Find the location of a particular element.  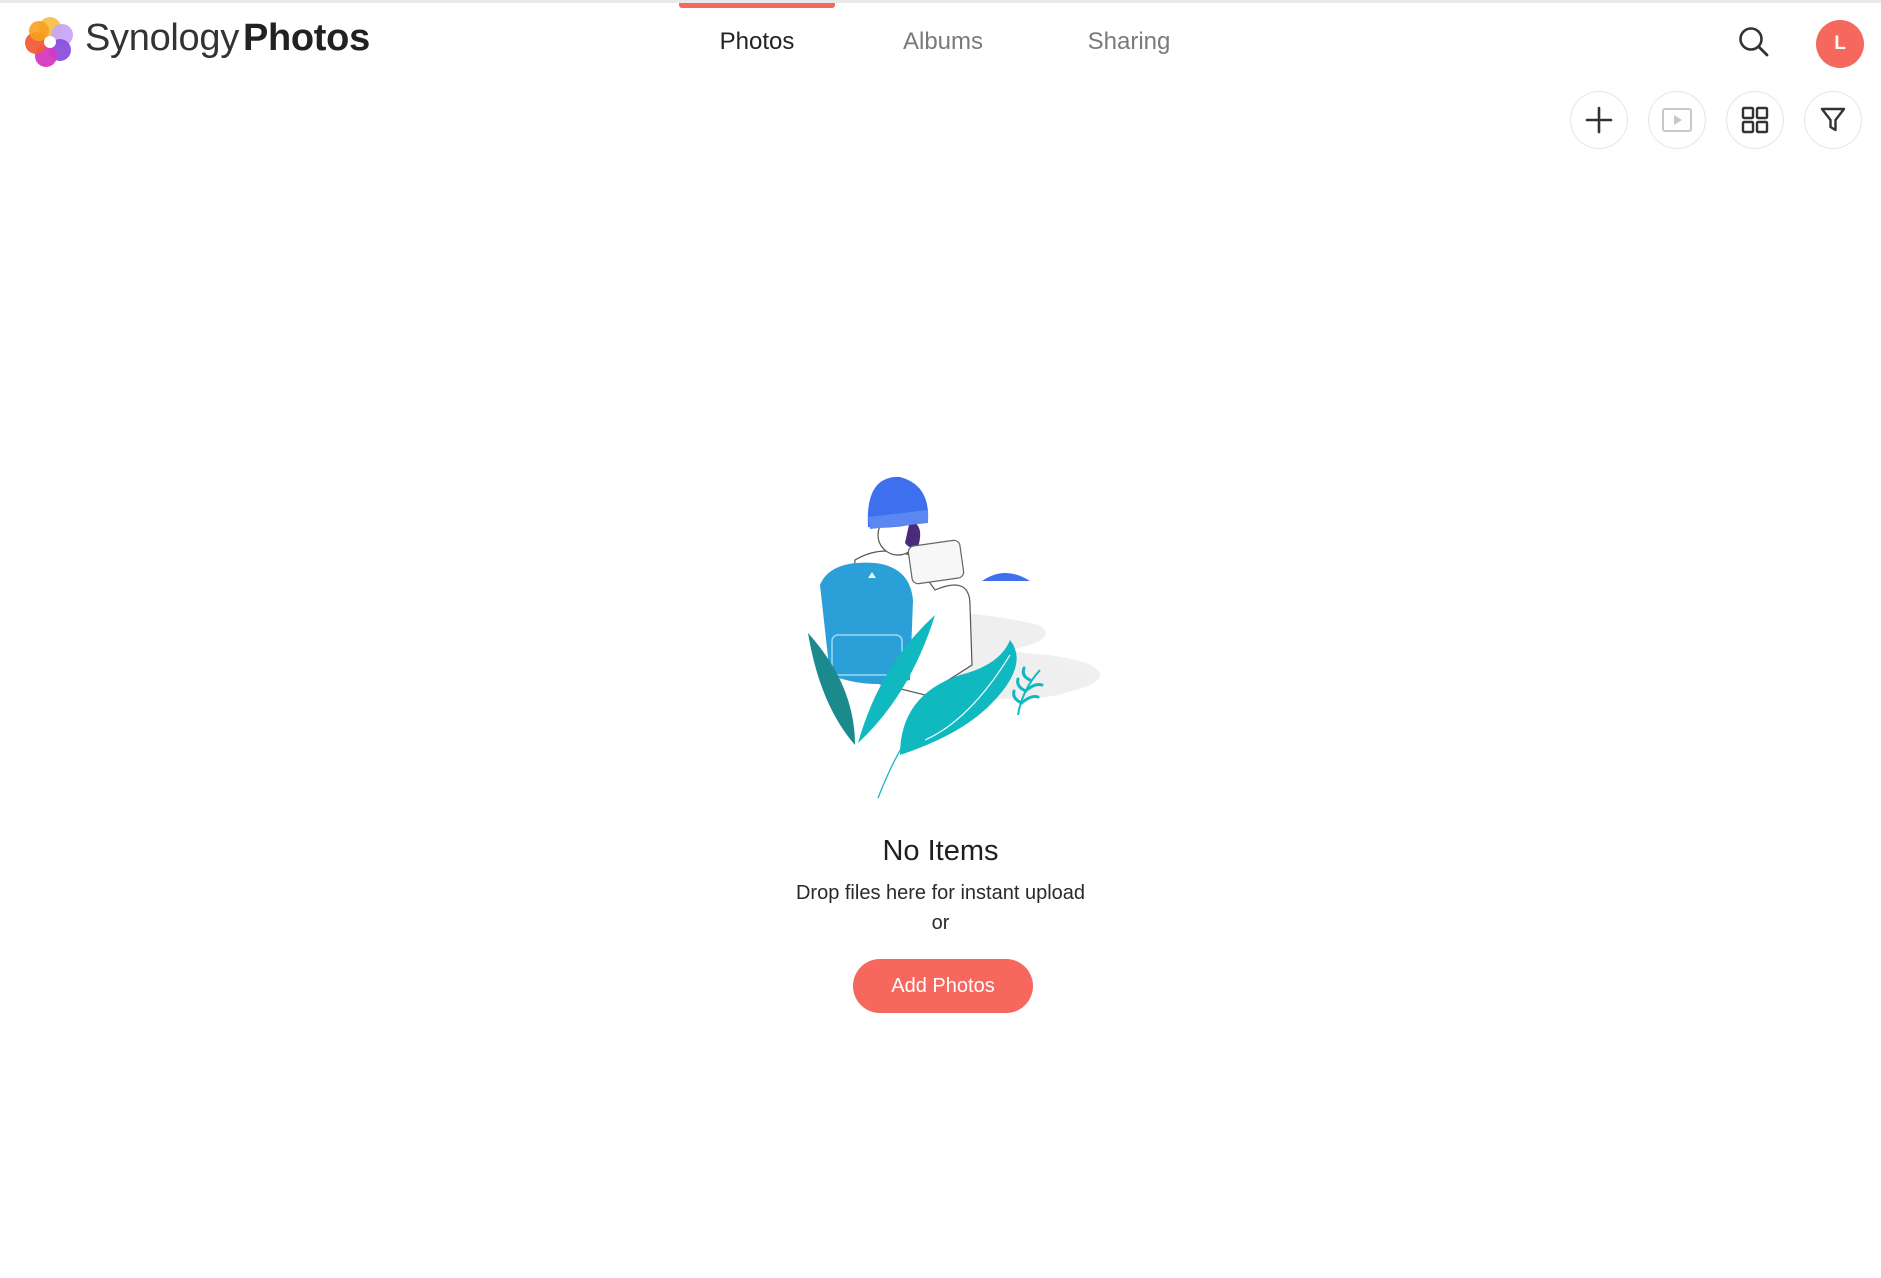

grid-view-icon is located at coordinates (1755, 120).